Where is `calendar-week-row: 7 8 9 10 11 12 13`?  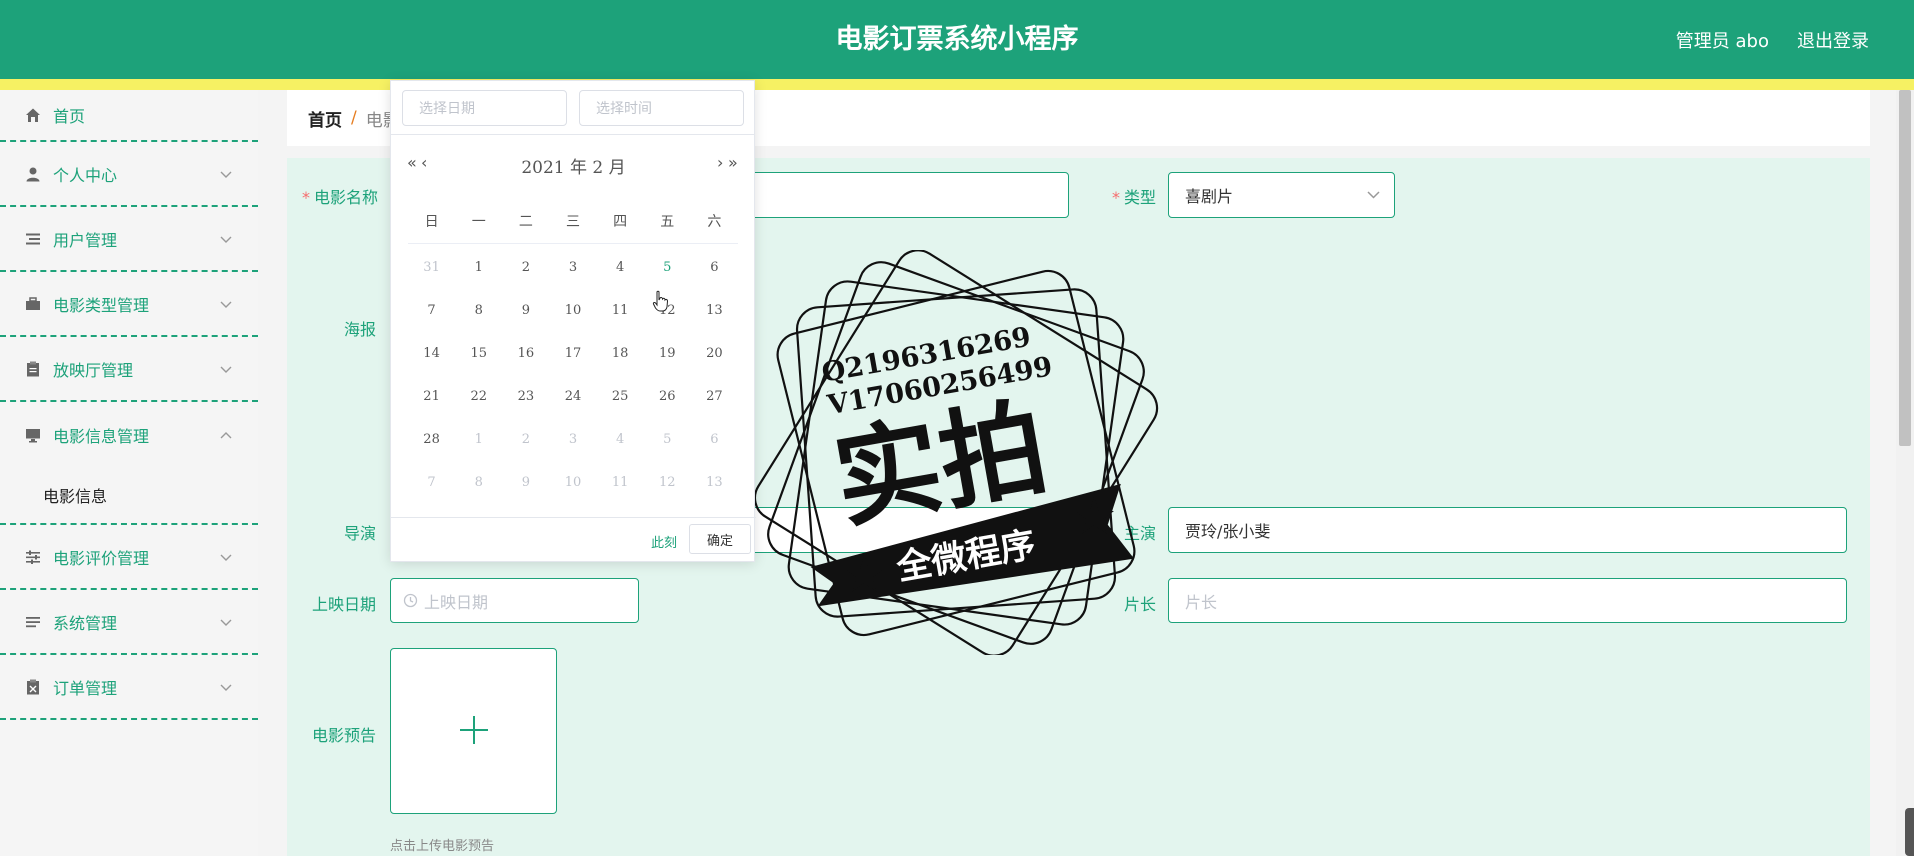 calendar-week-row: 7 8 9 10 11 12 13 is located at coordinates (573, 482).